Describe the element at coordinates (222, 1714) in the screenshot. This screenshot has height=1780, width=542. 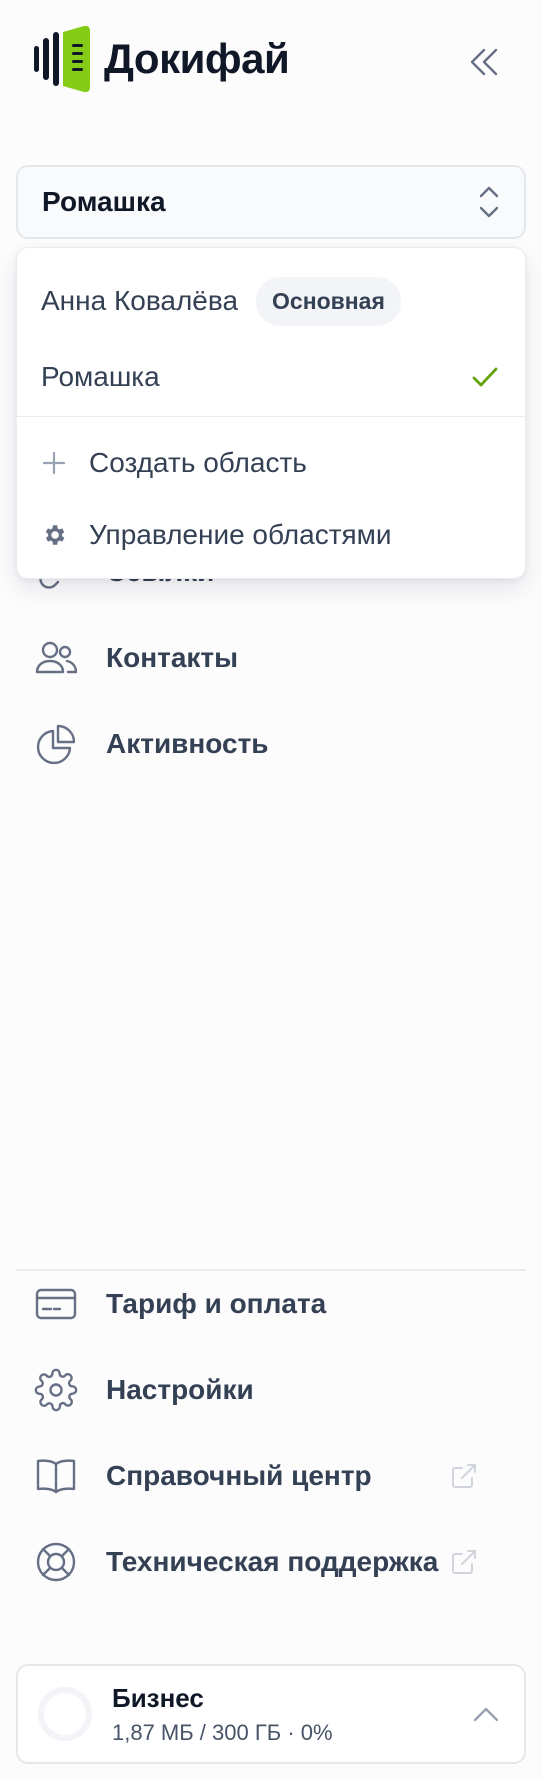
I see `plan-info: Бизнес 1,87 МБ / 300 ГБ · 0%` at that location.